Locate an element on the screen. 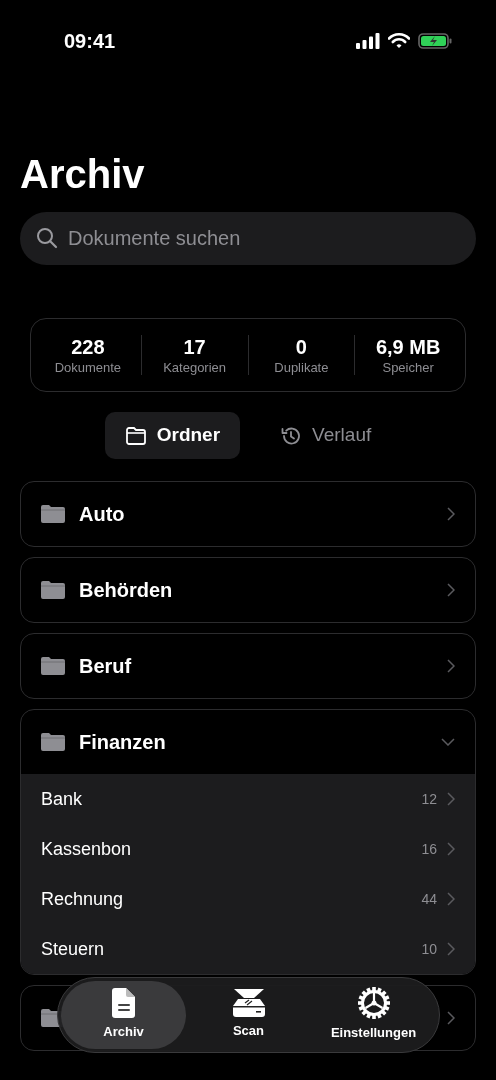 The width and height of the screenshot is (496, 1080). stat-value: 228 is located at coordinates (88, 347).